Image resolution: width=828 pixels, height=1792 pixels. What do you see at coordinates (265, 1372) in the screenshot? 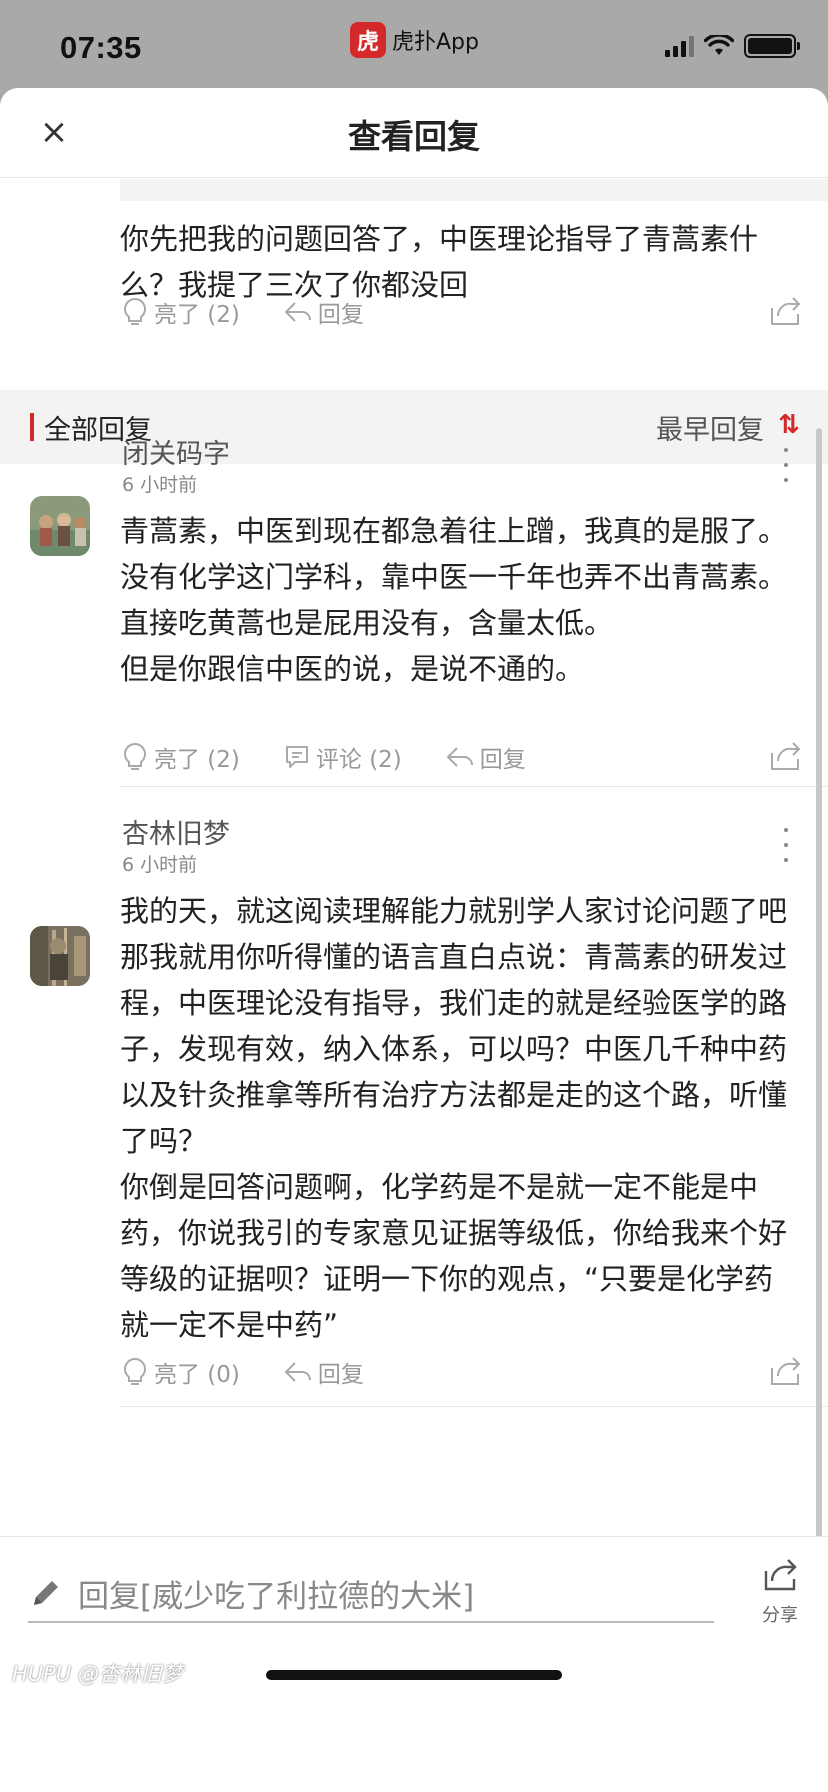
I see `reply-actions: 亮了 (0) 回复` at bounding box center [265, 1372].